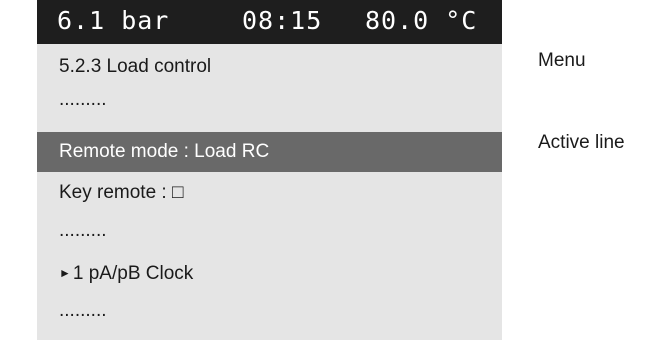 Image resolution: width=648 pixels, height=340 pixels. Describe the element at coordinates (581, 142) in the screenshot. I see `annotation-active-line: Active line` at that location.